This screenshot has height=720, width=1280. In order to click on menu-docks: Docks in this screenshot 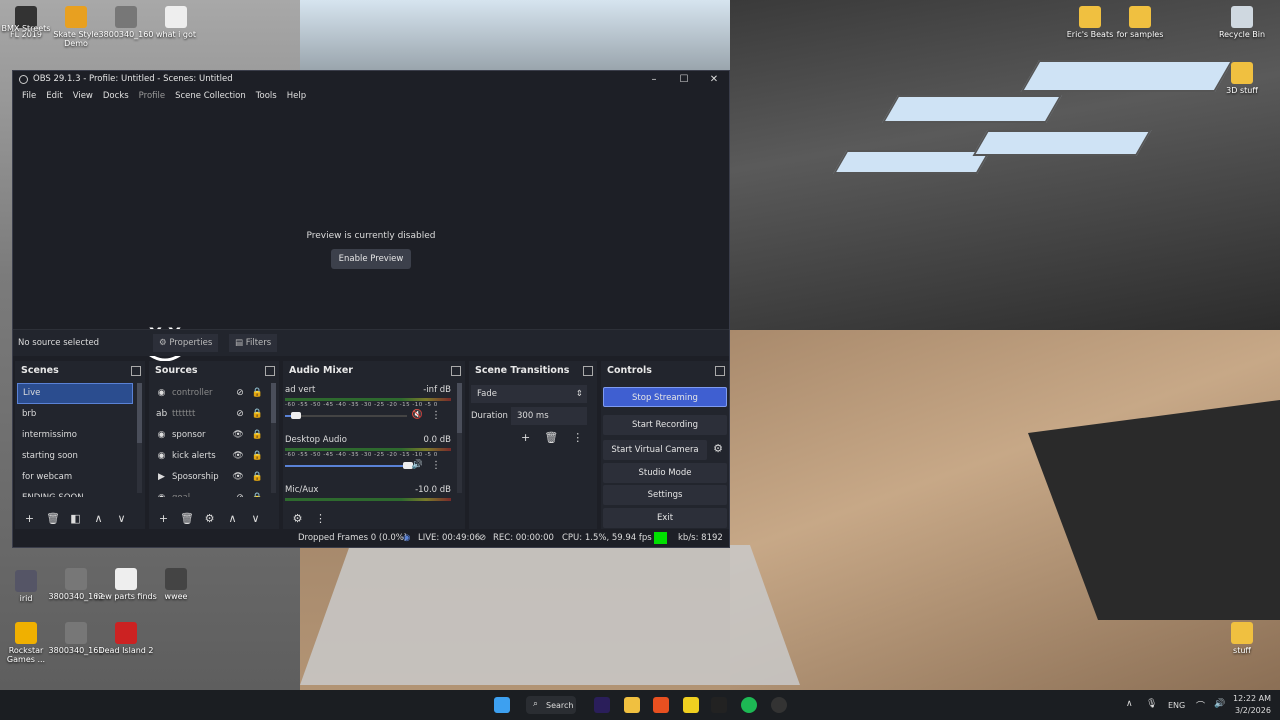, I will do `click(116, 96)`.